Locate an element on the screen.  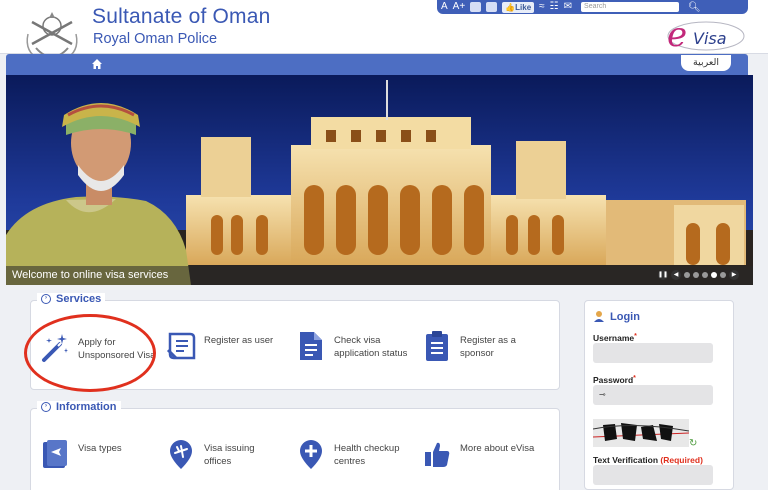
arabic-language-link: العربية is located at coordinates (706, 63).